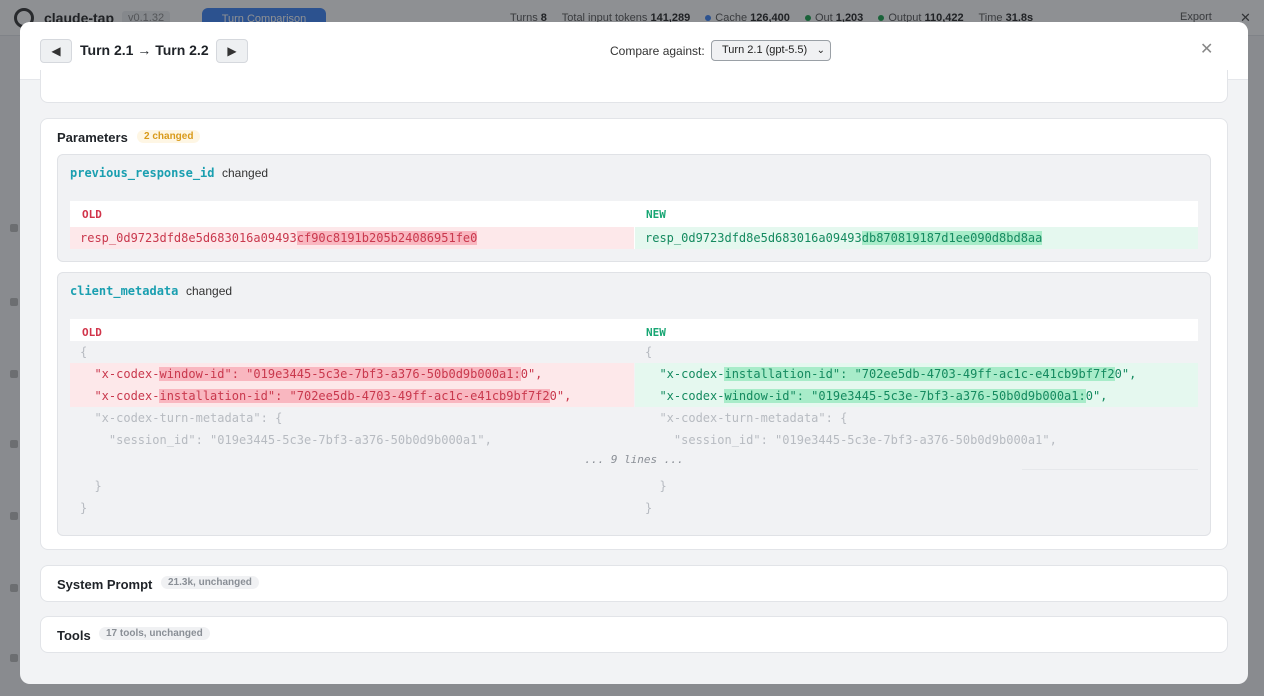  Describe the element at coordinates (634, 86) in the screenshot. I see `previous-section-card` at that location.